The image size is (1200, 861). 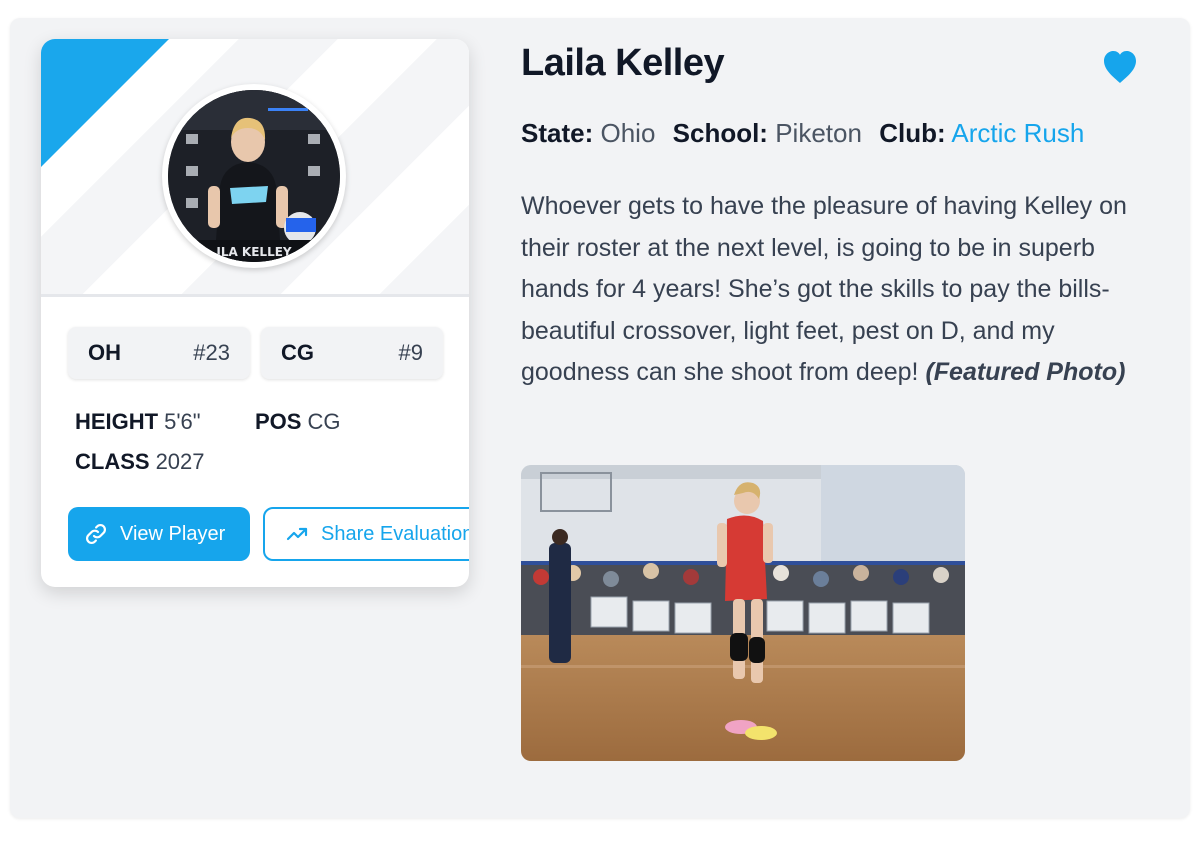 What do you see at coordinates (112, 461) in the screenshot?
I see `class-label: CLASS` at bounding box center [112, 461].